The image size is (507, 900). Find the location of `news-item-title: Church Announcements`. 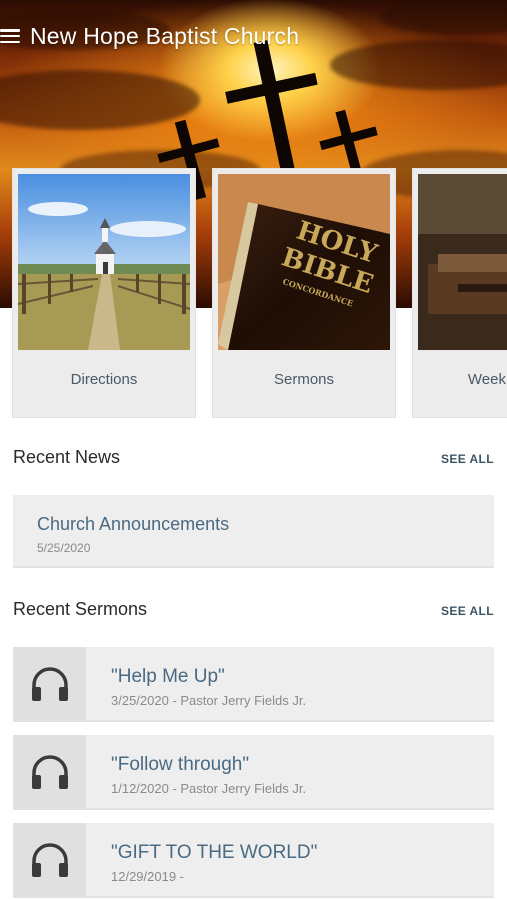

news-item-title: Church Announcements is located at coordinates (133, 524).